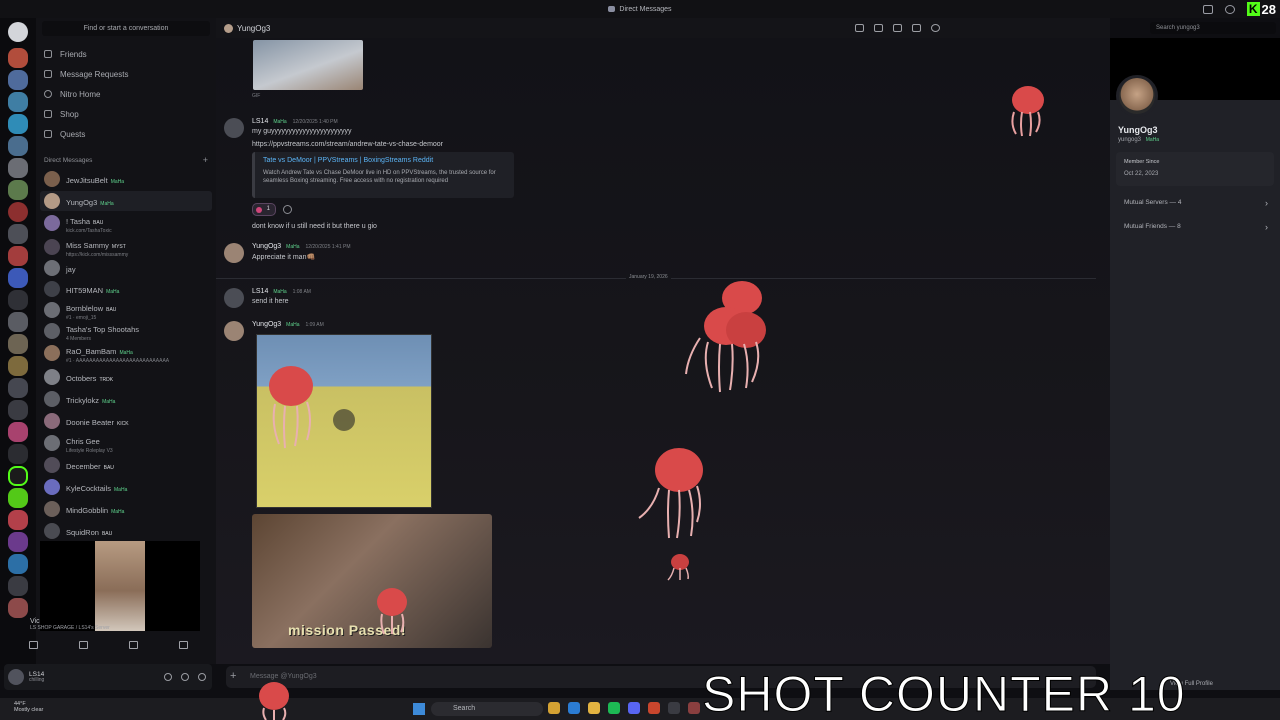 This screenshot has height=720, width=1280. What do you see at coordinates (168, 677) in the screenshot?
I see `mic-icon` at bounding box center [168, 677].